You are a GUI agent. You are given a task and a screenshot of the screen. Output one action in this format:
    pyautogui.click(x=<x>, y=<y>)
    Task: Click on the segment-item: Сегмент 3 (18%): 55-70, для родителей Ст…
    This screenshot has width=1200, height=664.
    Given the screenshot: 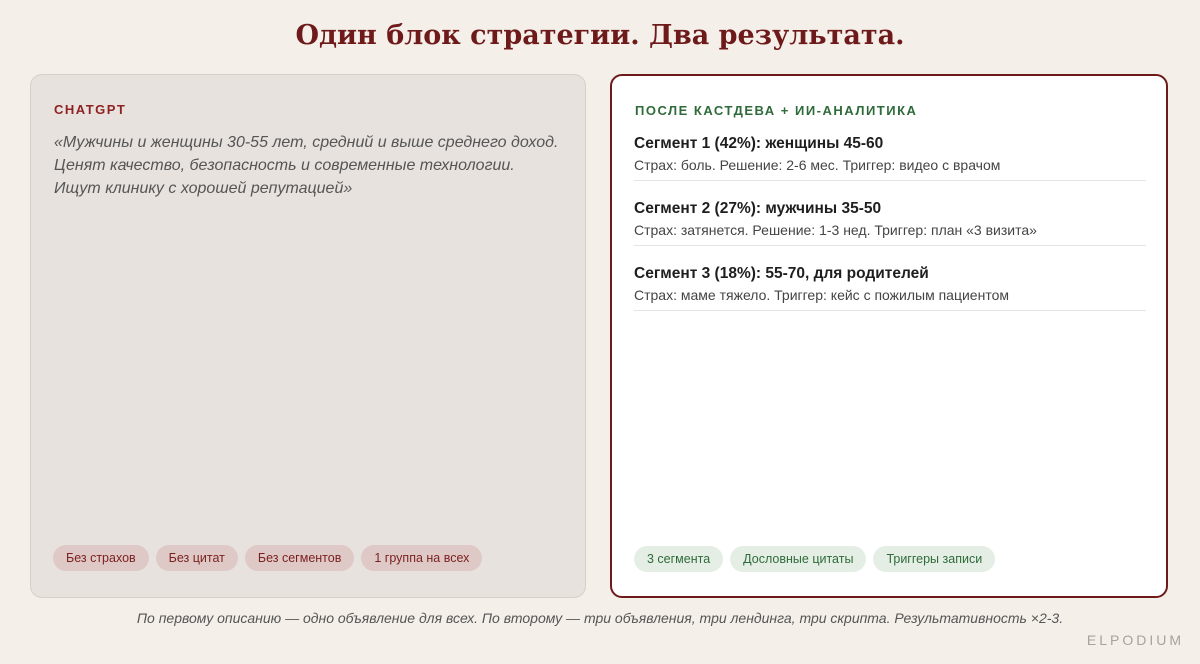 What is the action you would take?
    pyautogui.click(x=890, y=285)
    